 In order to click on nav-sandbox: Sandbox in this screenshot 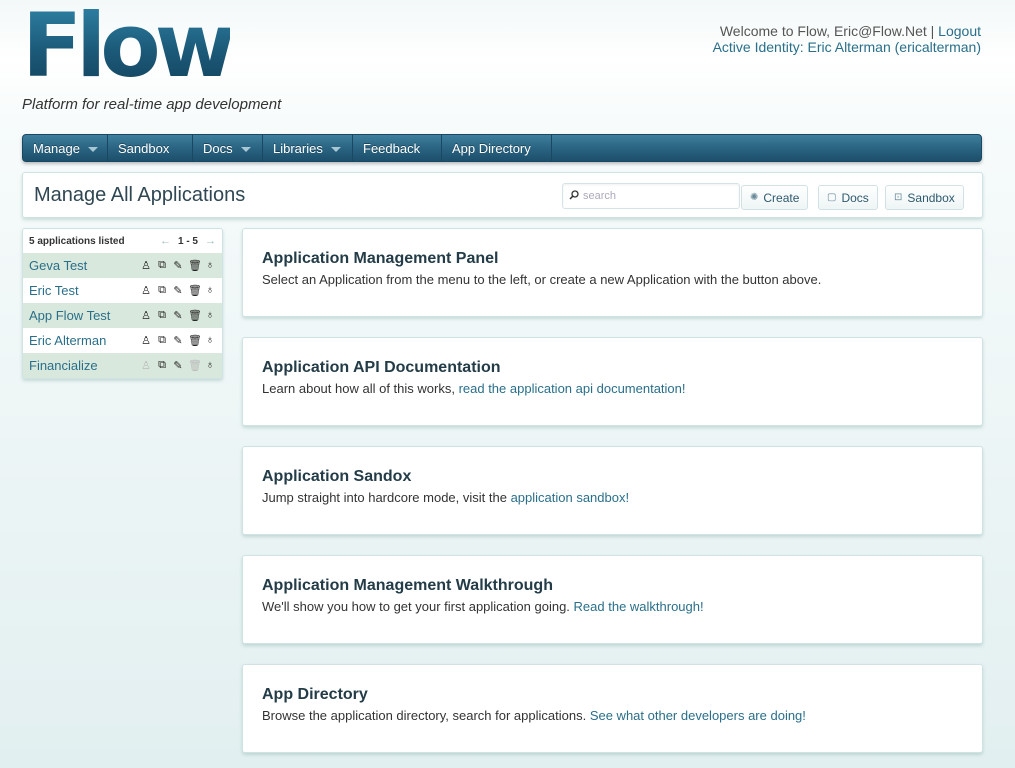, I will do `click(150, 148)`.